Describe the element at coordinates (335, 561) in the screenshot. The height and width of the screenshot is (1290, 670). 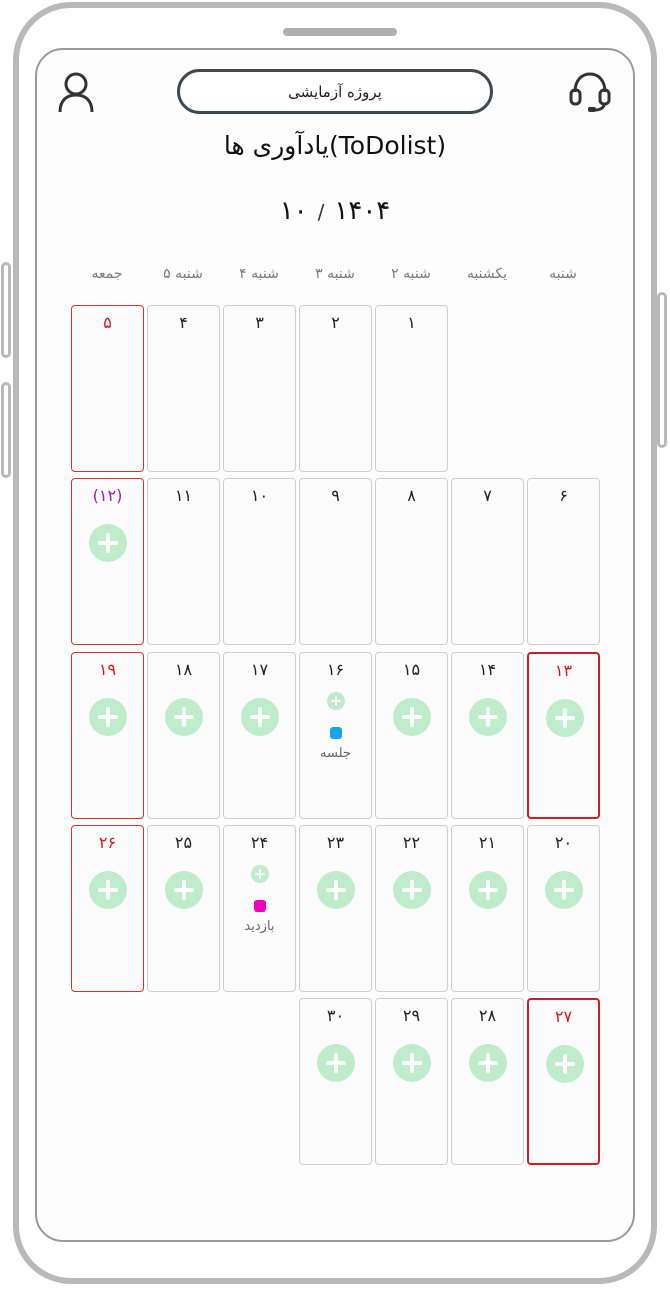
I see `day-cell-9: ۹` at that location.